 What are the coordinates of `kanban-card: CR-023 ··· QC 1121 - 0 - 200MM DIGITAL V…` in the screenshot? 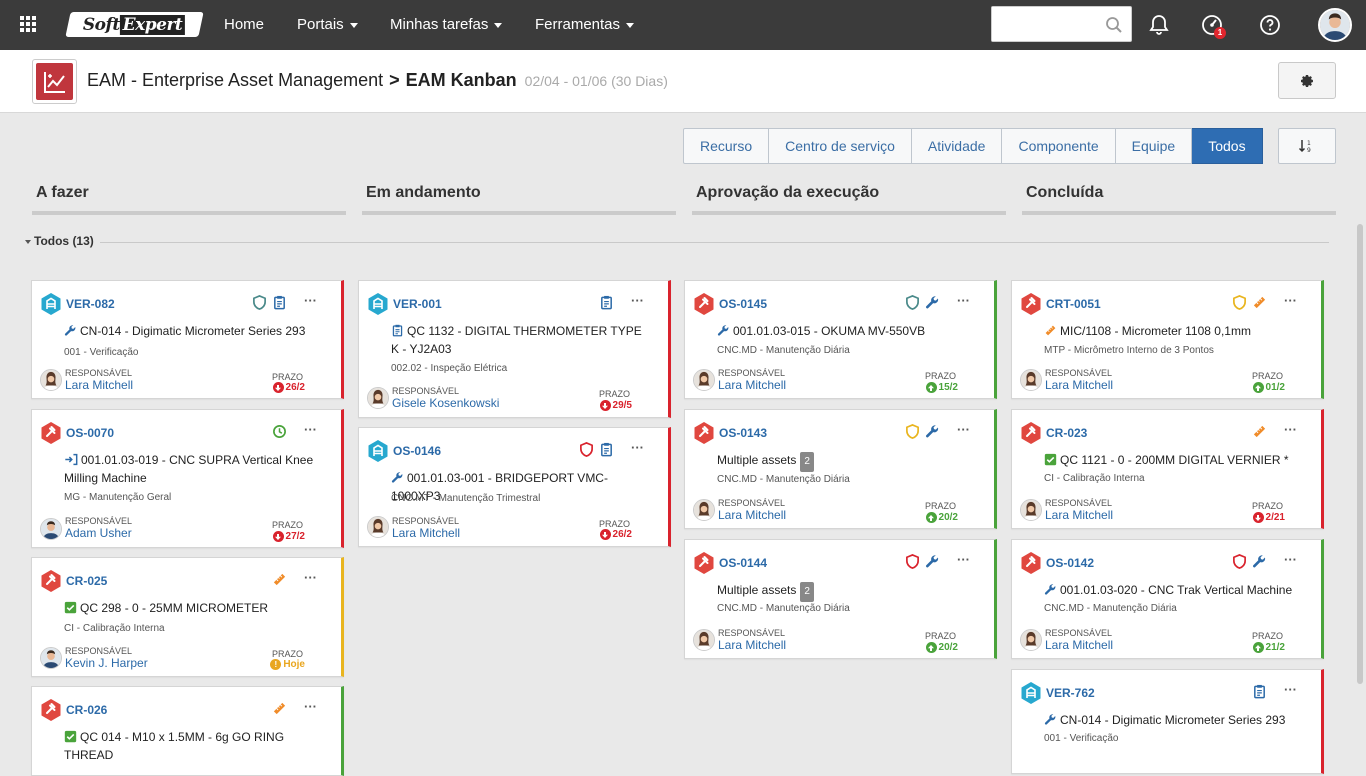 It's located at (1167, 469).